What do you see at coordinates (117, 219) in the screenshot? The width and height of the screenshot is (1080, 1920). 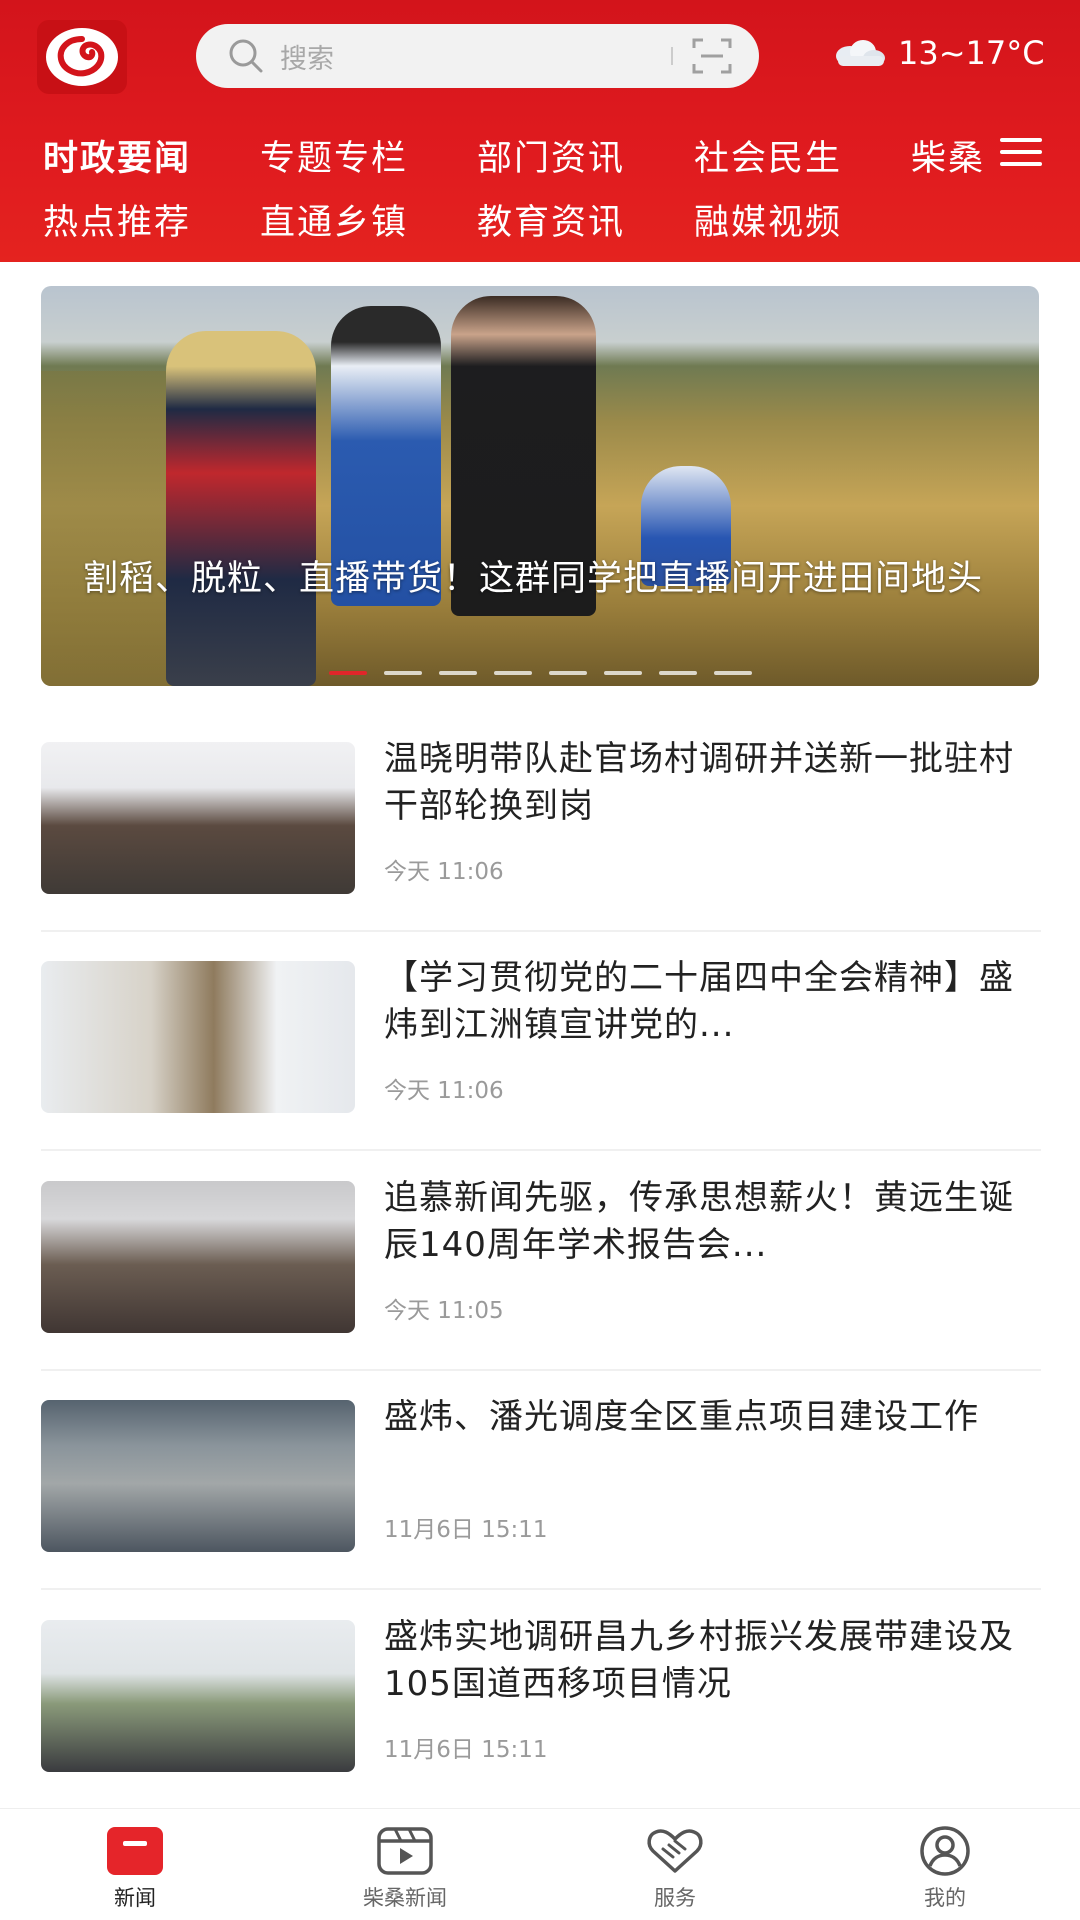 I see `nav-item-redian: 热点推荐` at bounding box center [117, 219].